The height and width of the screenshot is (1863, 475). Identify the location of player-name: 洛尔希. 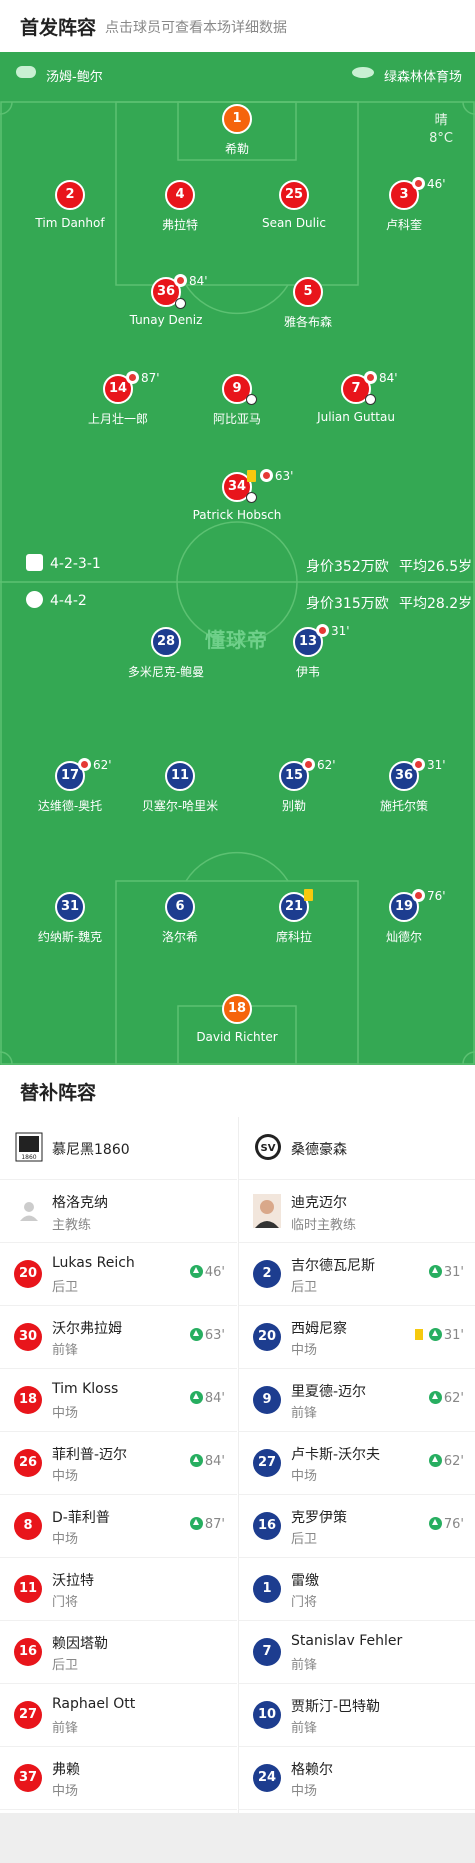
(179, 937).